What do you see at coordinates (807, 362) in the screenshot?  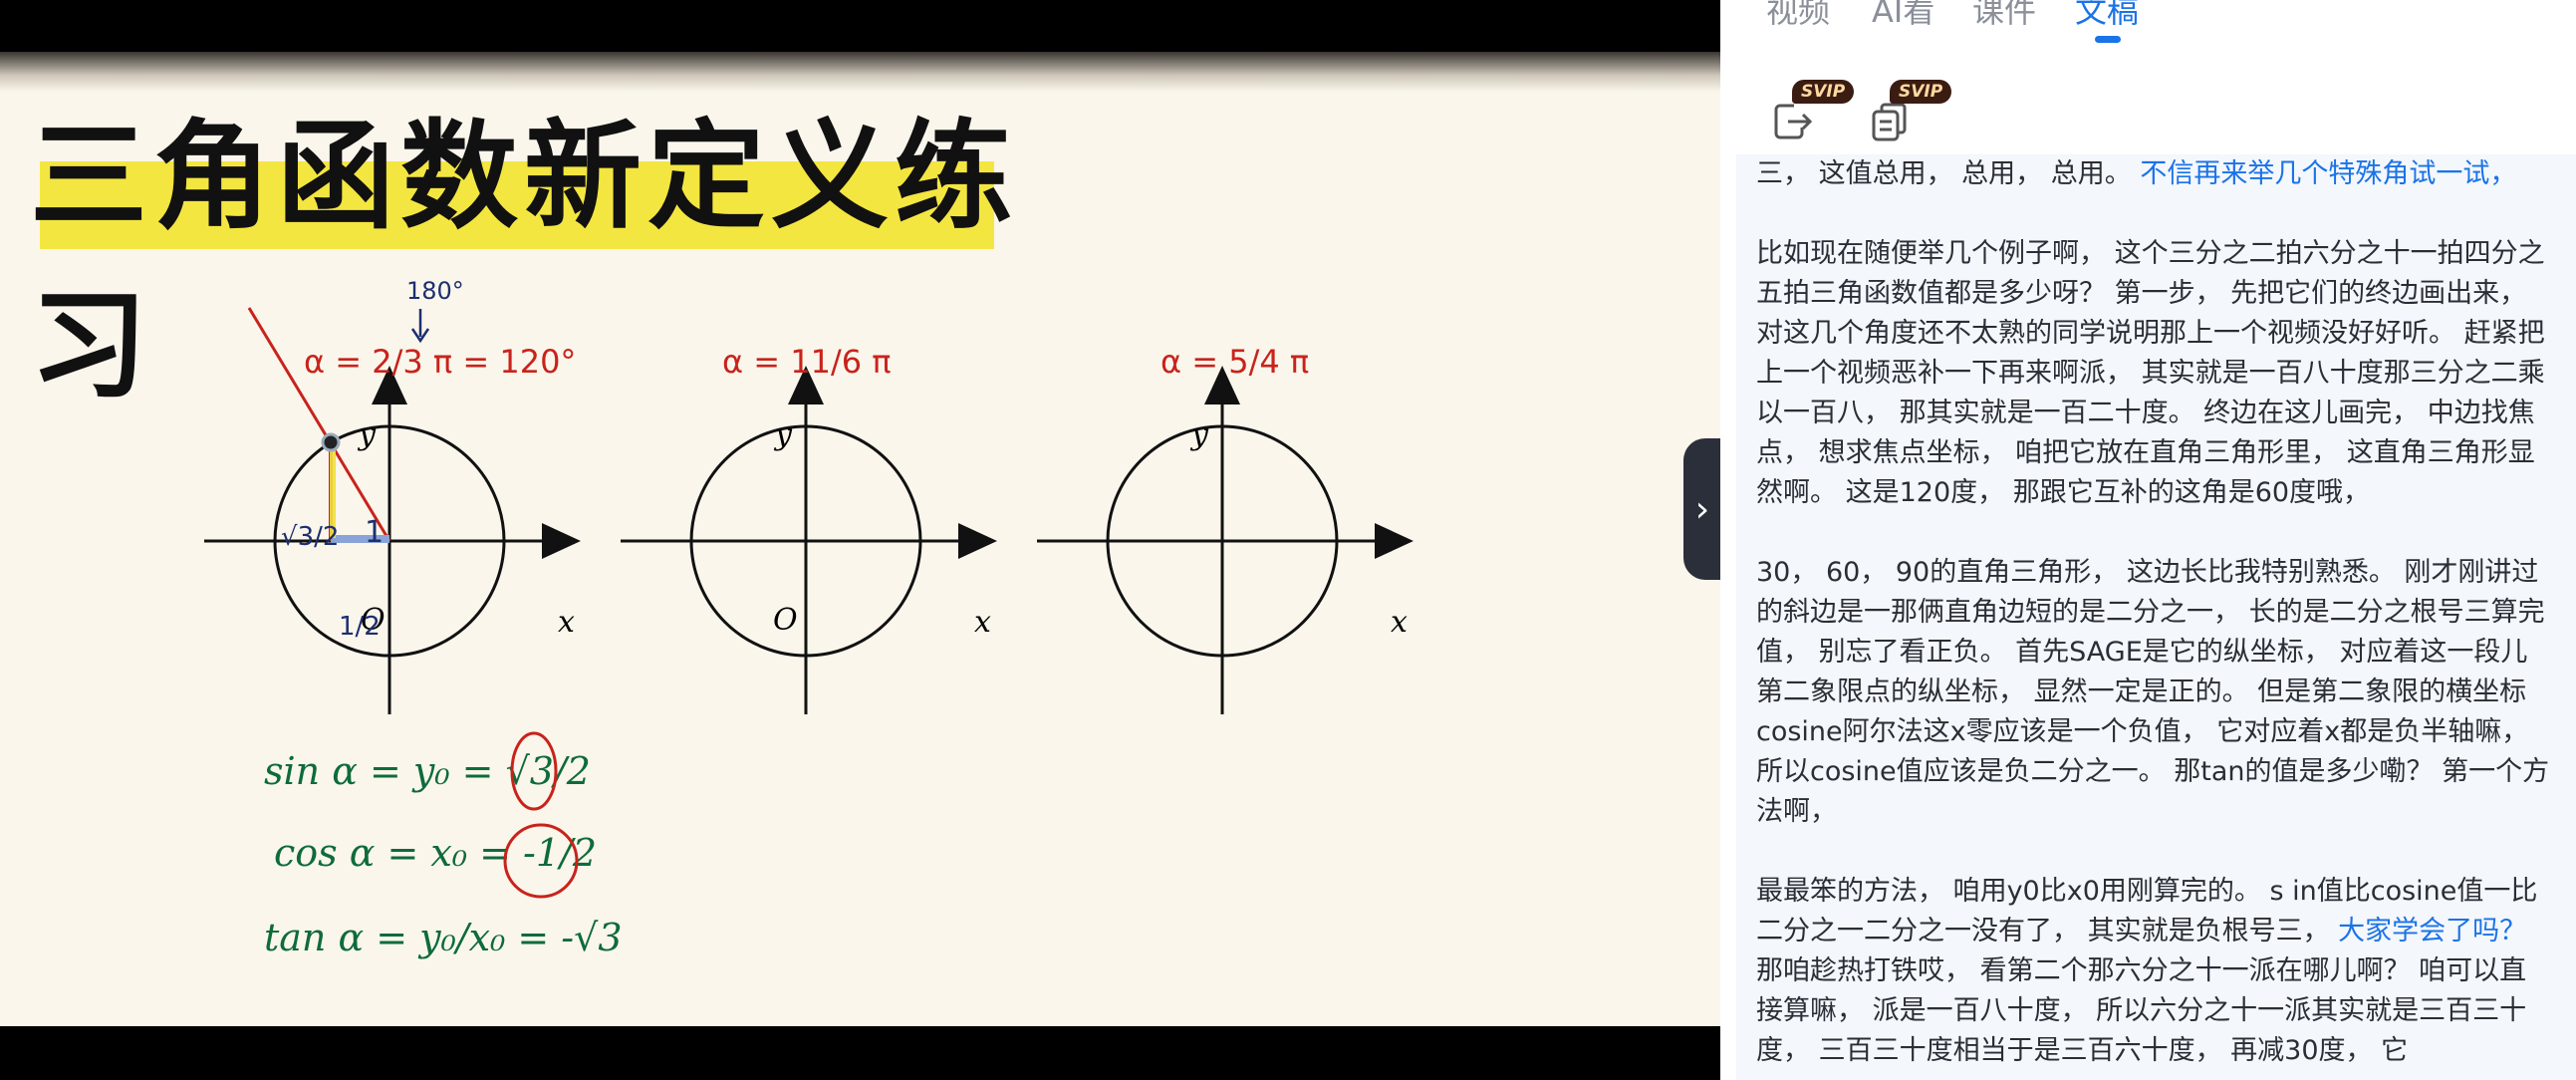 I see `angle-label-2: α = 11/6 π` at bounding box center [807, 362].